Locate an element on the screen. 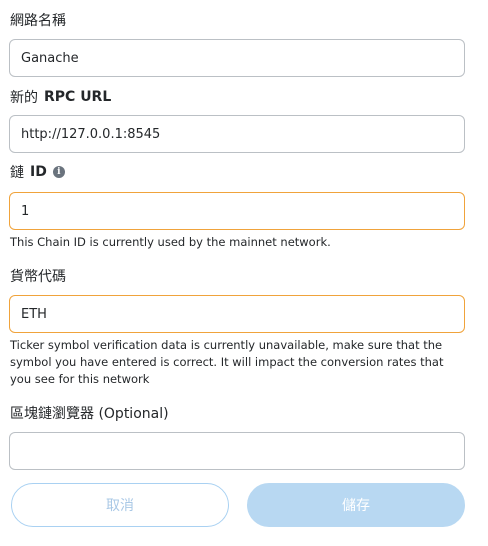  rpc-url-value: http://127.0.0.1:8545 is located at coordinates (91, 134).